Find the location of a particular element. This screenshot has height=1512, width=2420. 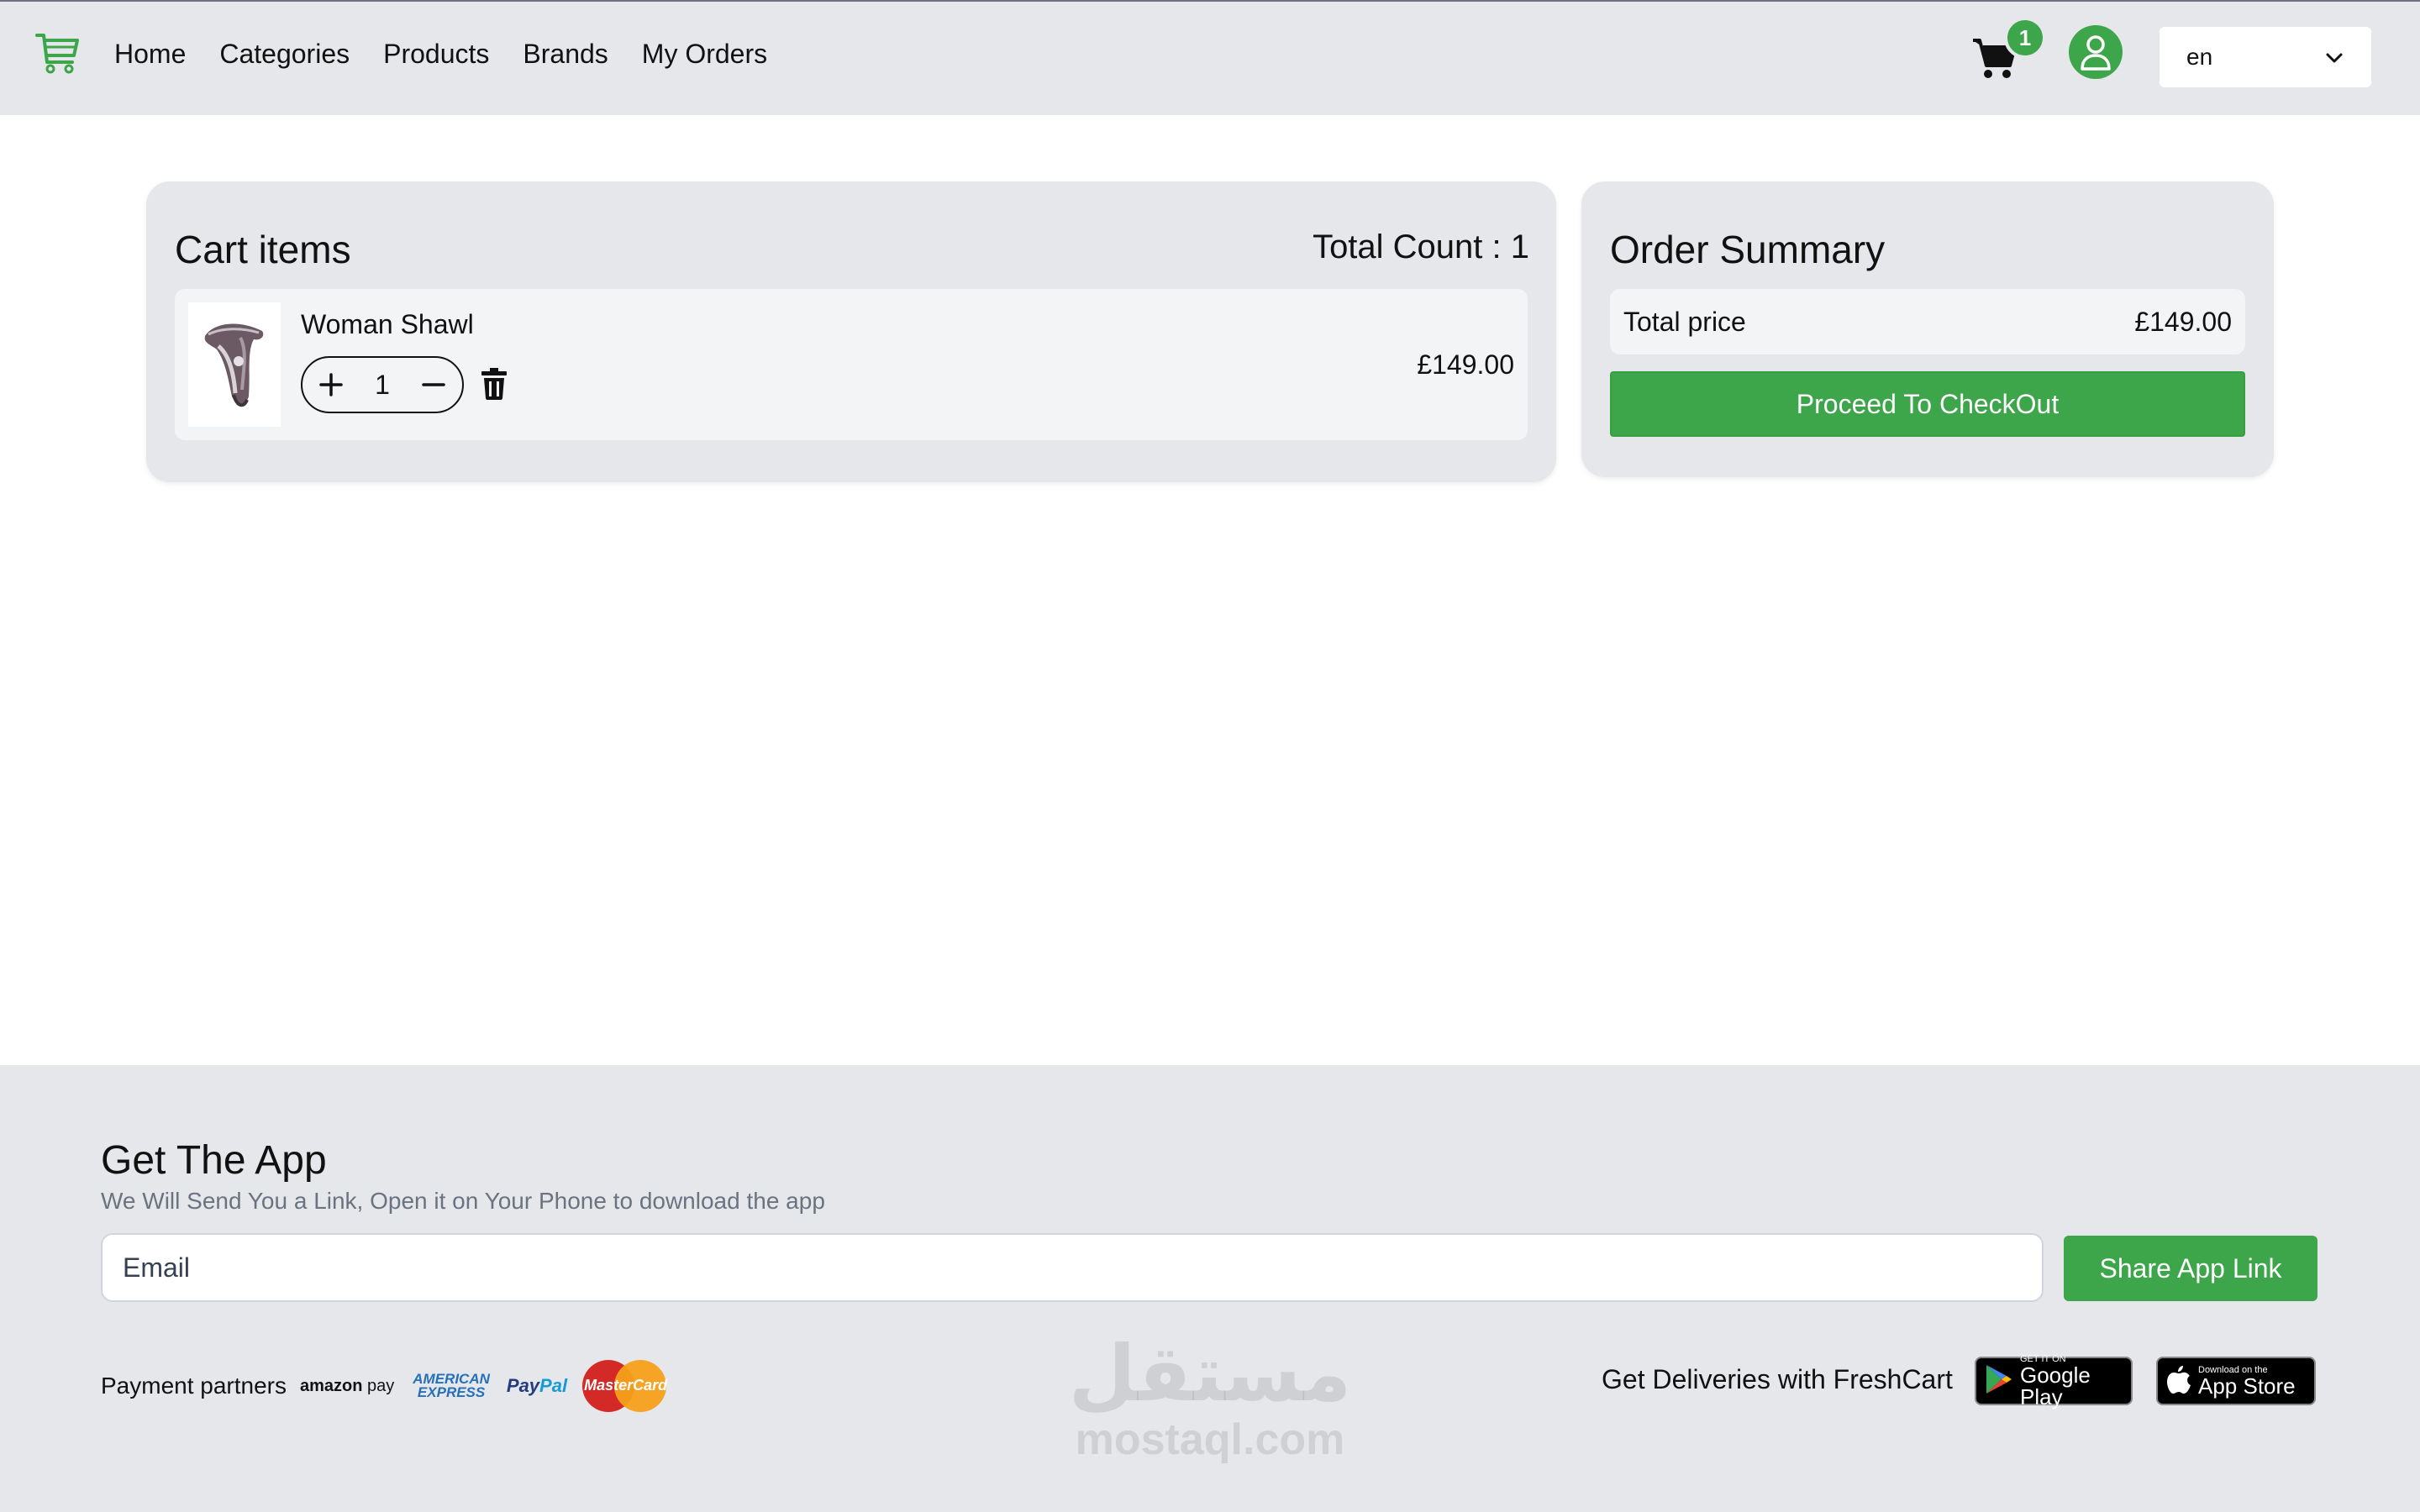

language-value: en is located at coordinates (2200, 57).